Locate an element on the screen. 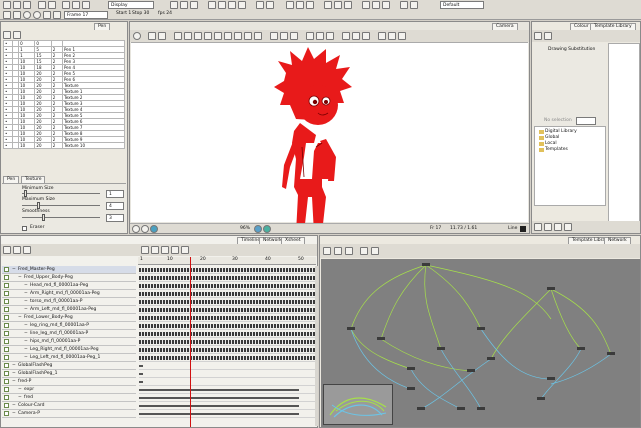  smoothness-value: 3 is located at coordinates (115, 218).